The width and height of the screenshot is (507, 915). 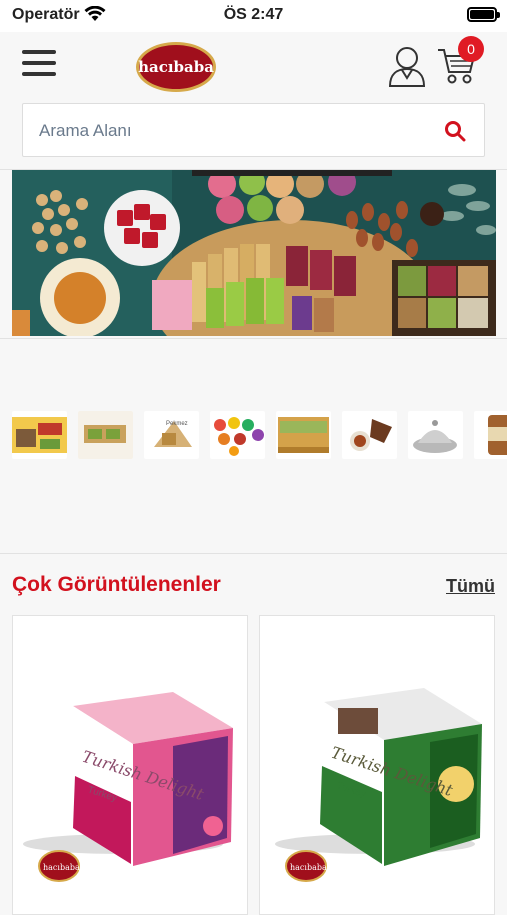 I want to click on search-bar, so click(x=253, y=130).